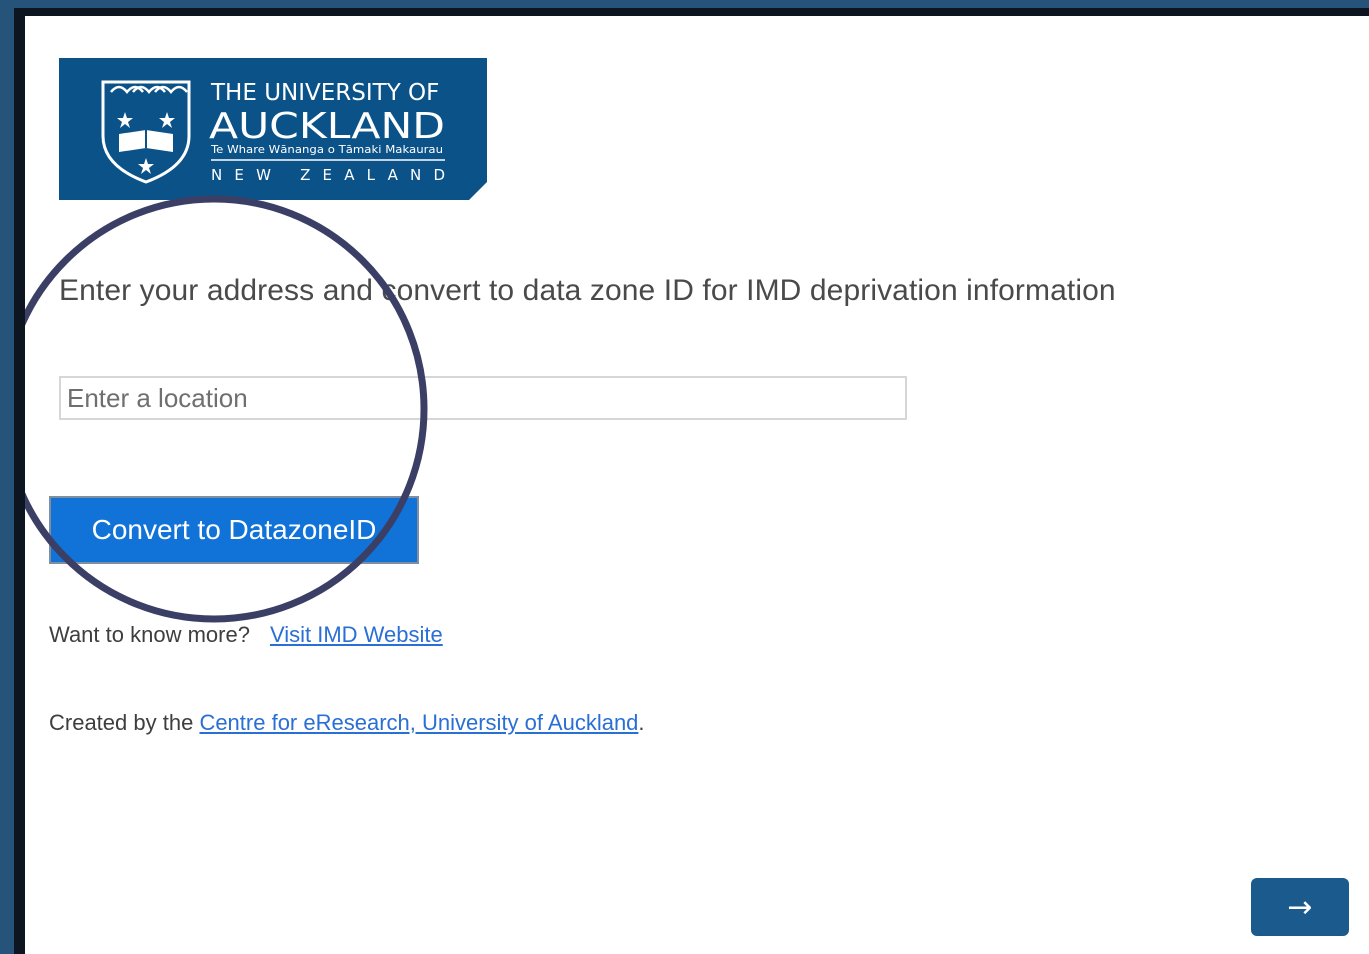  What do you see at coordinates (483, 398) in the screenshot?
I see `location-input` at bounding box center [483, 398].